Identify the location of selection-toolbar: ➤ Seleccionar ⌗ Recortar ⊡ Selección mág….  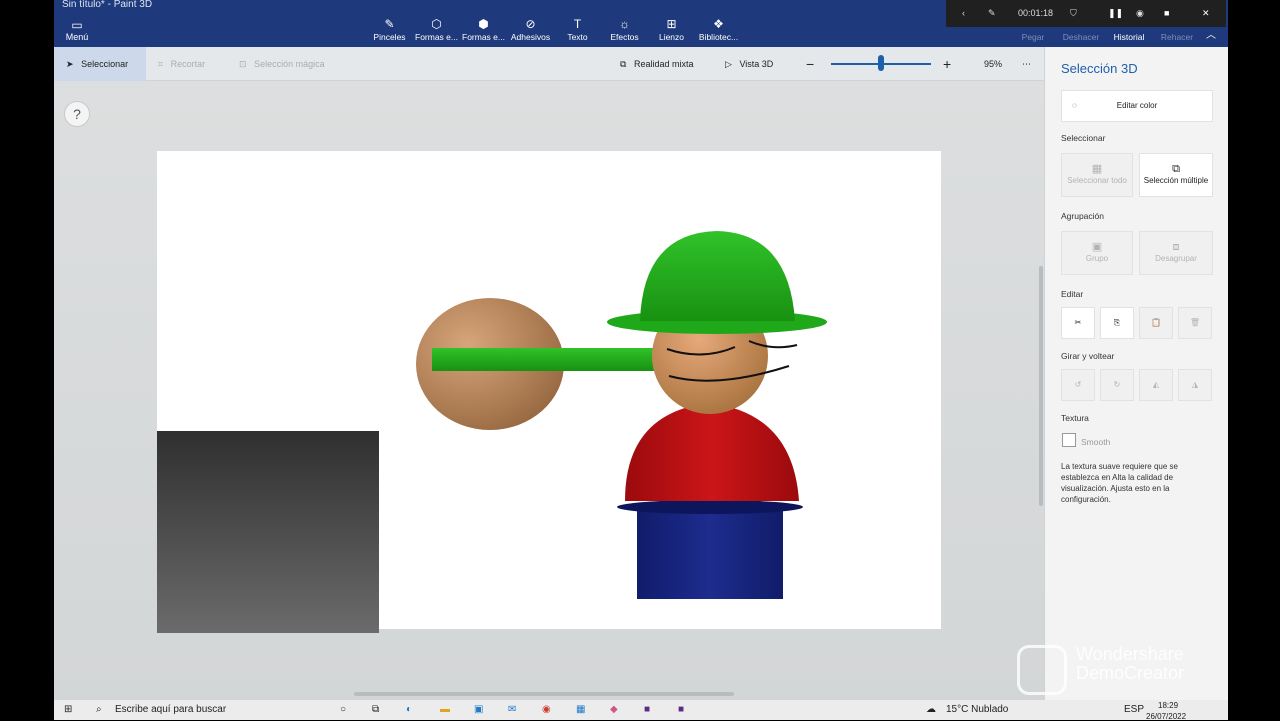
(549, 64).